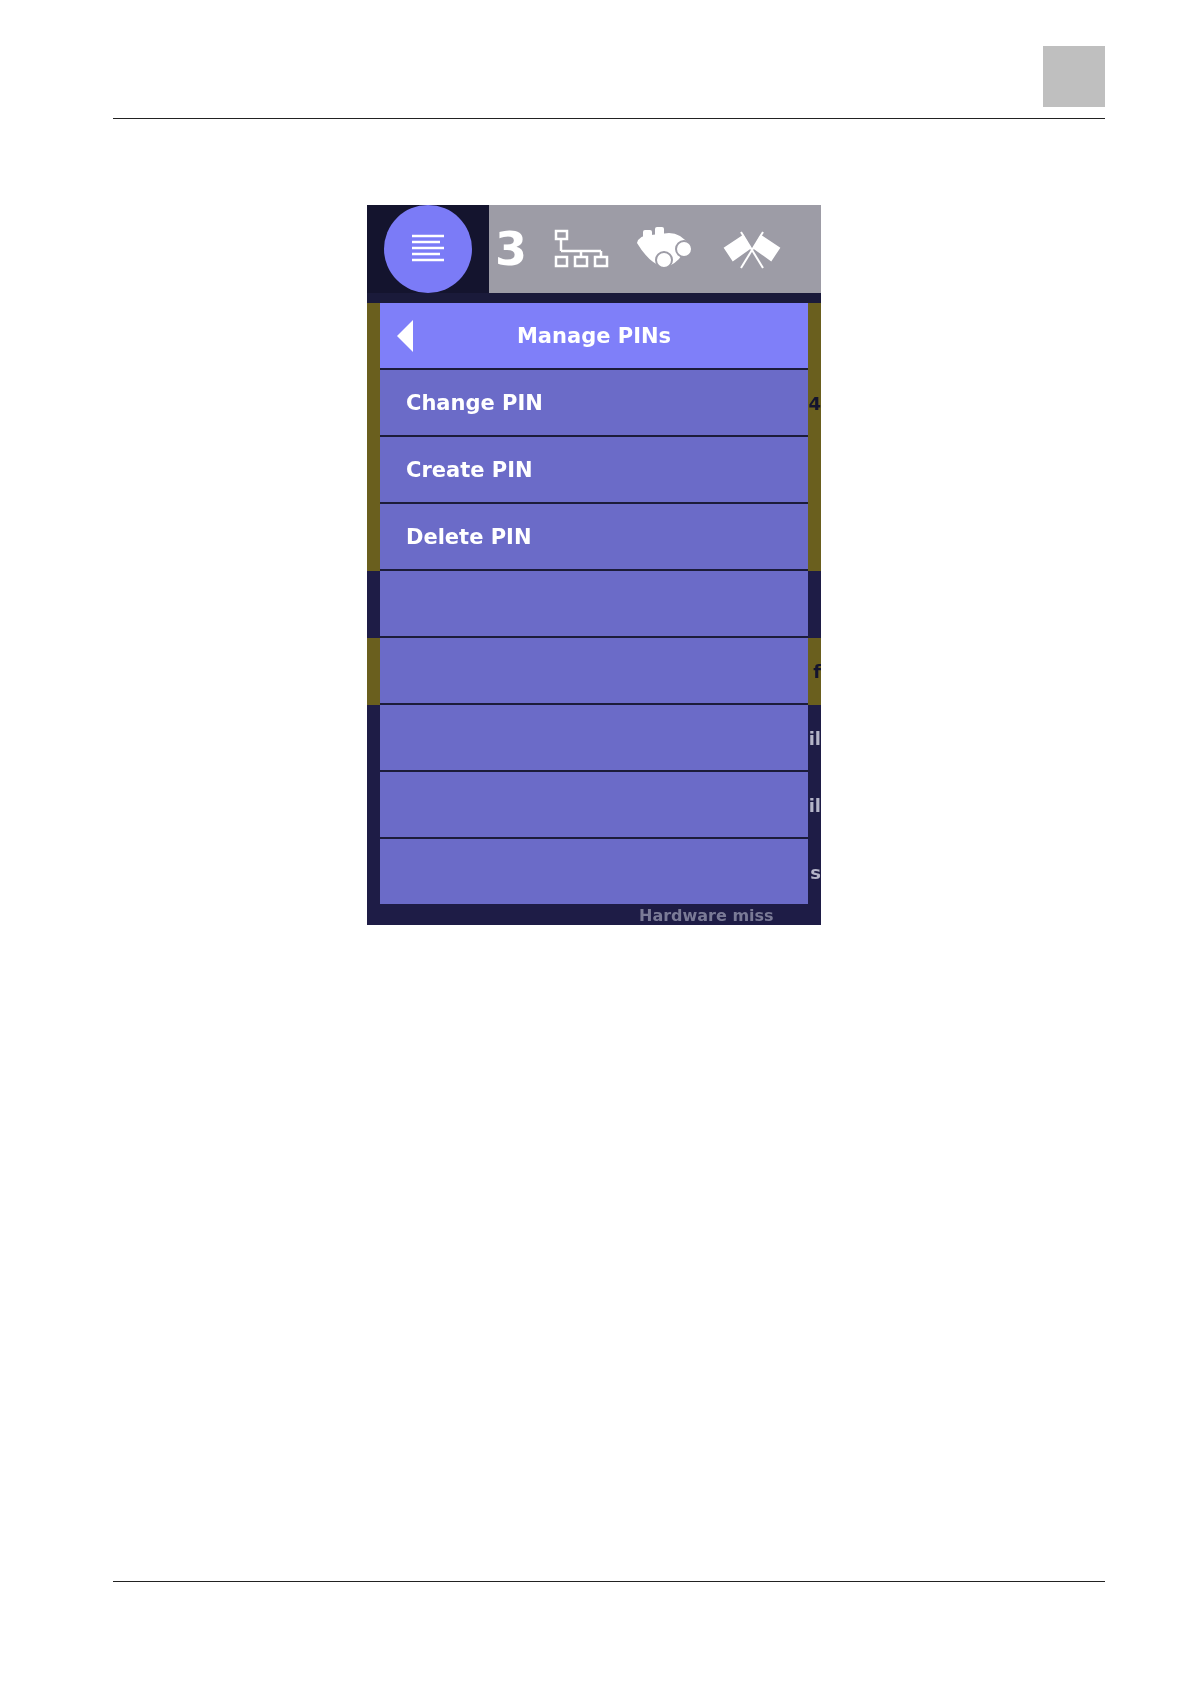 The height and width of the screenshot is (1684, 1190). What do you see at coordinates (706, 915) in the screenshot?
I see `background-text: Hardware miss` at bounding box center [706, 915].